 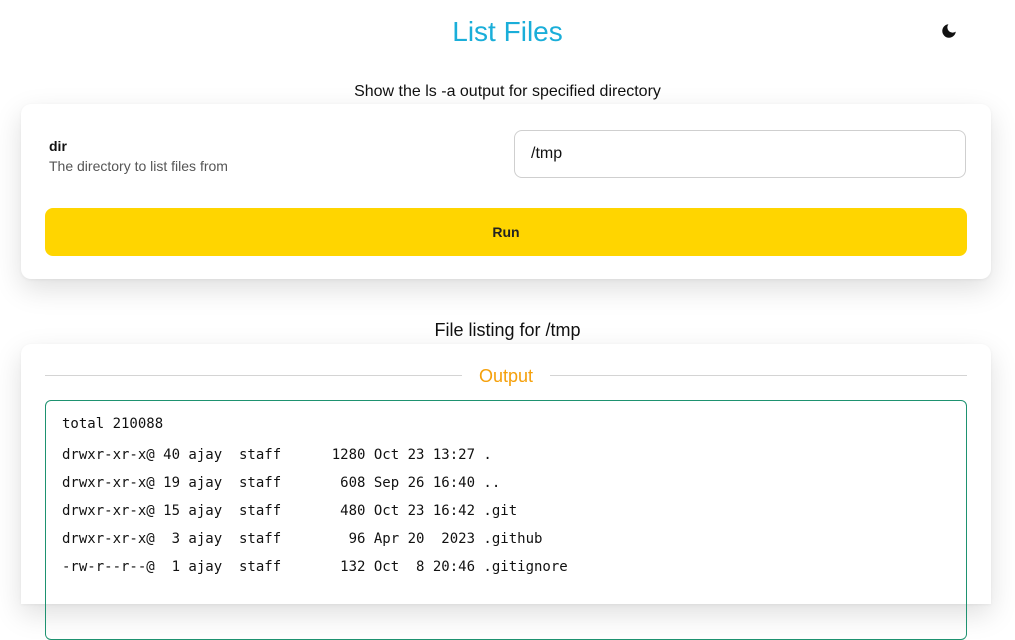 I want to click on divider-left, so click(x=253, y=375).